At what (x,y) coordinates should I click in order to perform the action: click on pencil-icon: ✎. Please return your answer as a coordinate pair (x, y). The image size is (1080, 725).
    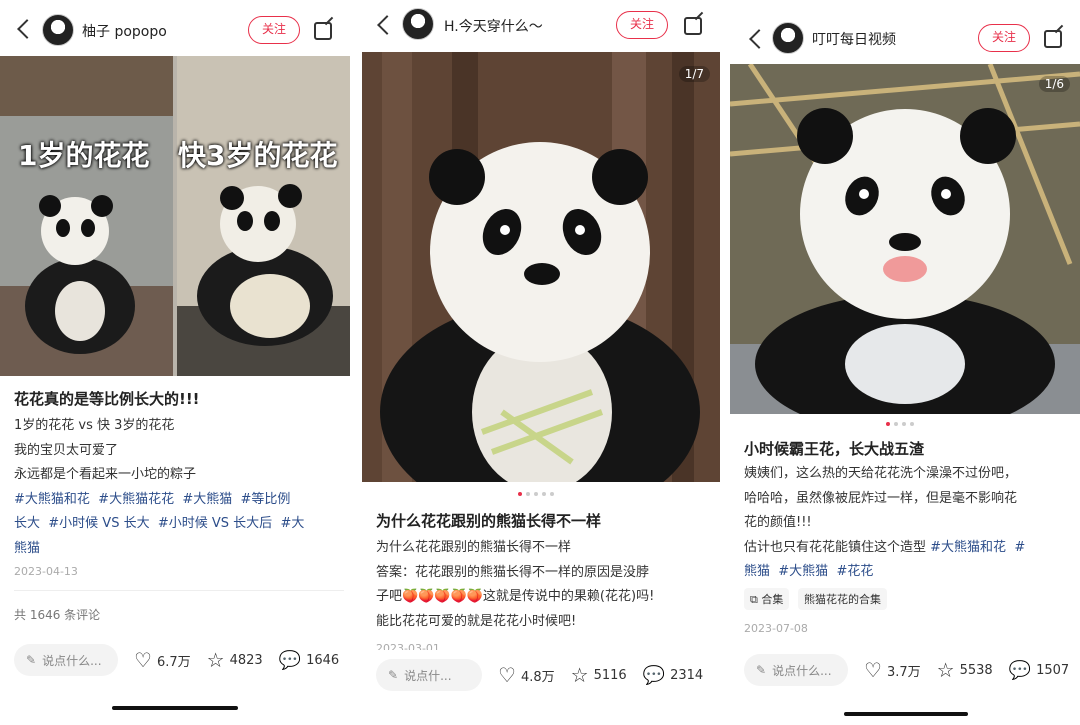
    Looking at the image, I should click on (393, 675).